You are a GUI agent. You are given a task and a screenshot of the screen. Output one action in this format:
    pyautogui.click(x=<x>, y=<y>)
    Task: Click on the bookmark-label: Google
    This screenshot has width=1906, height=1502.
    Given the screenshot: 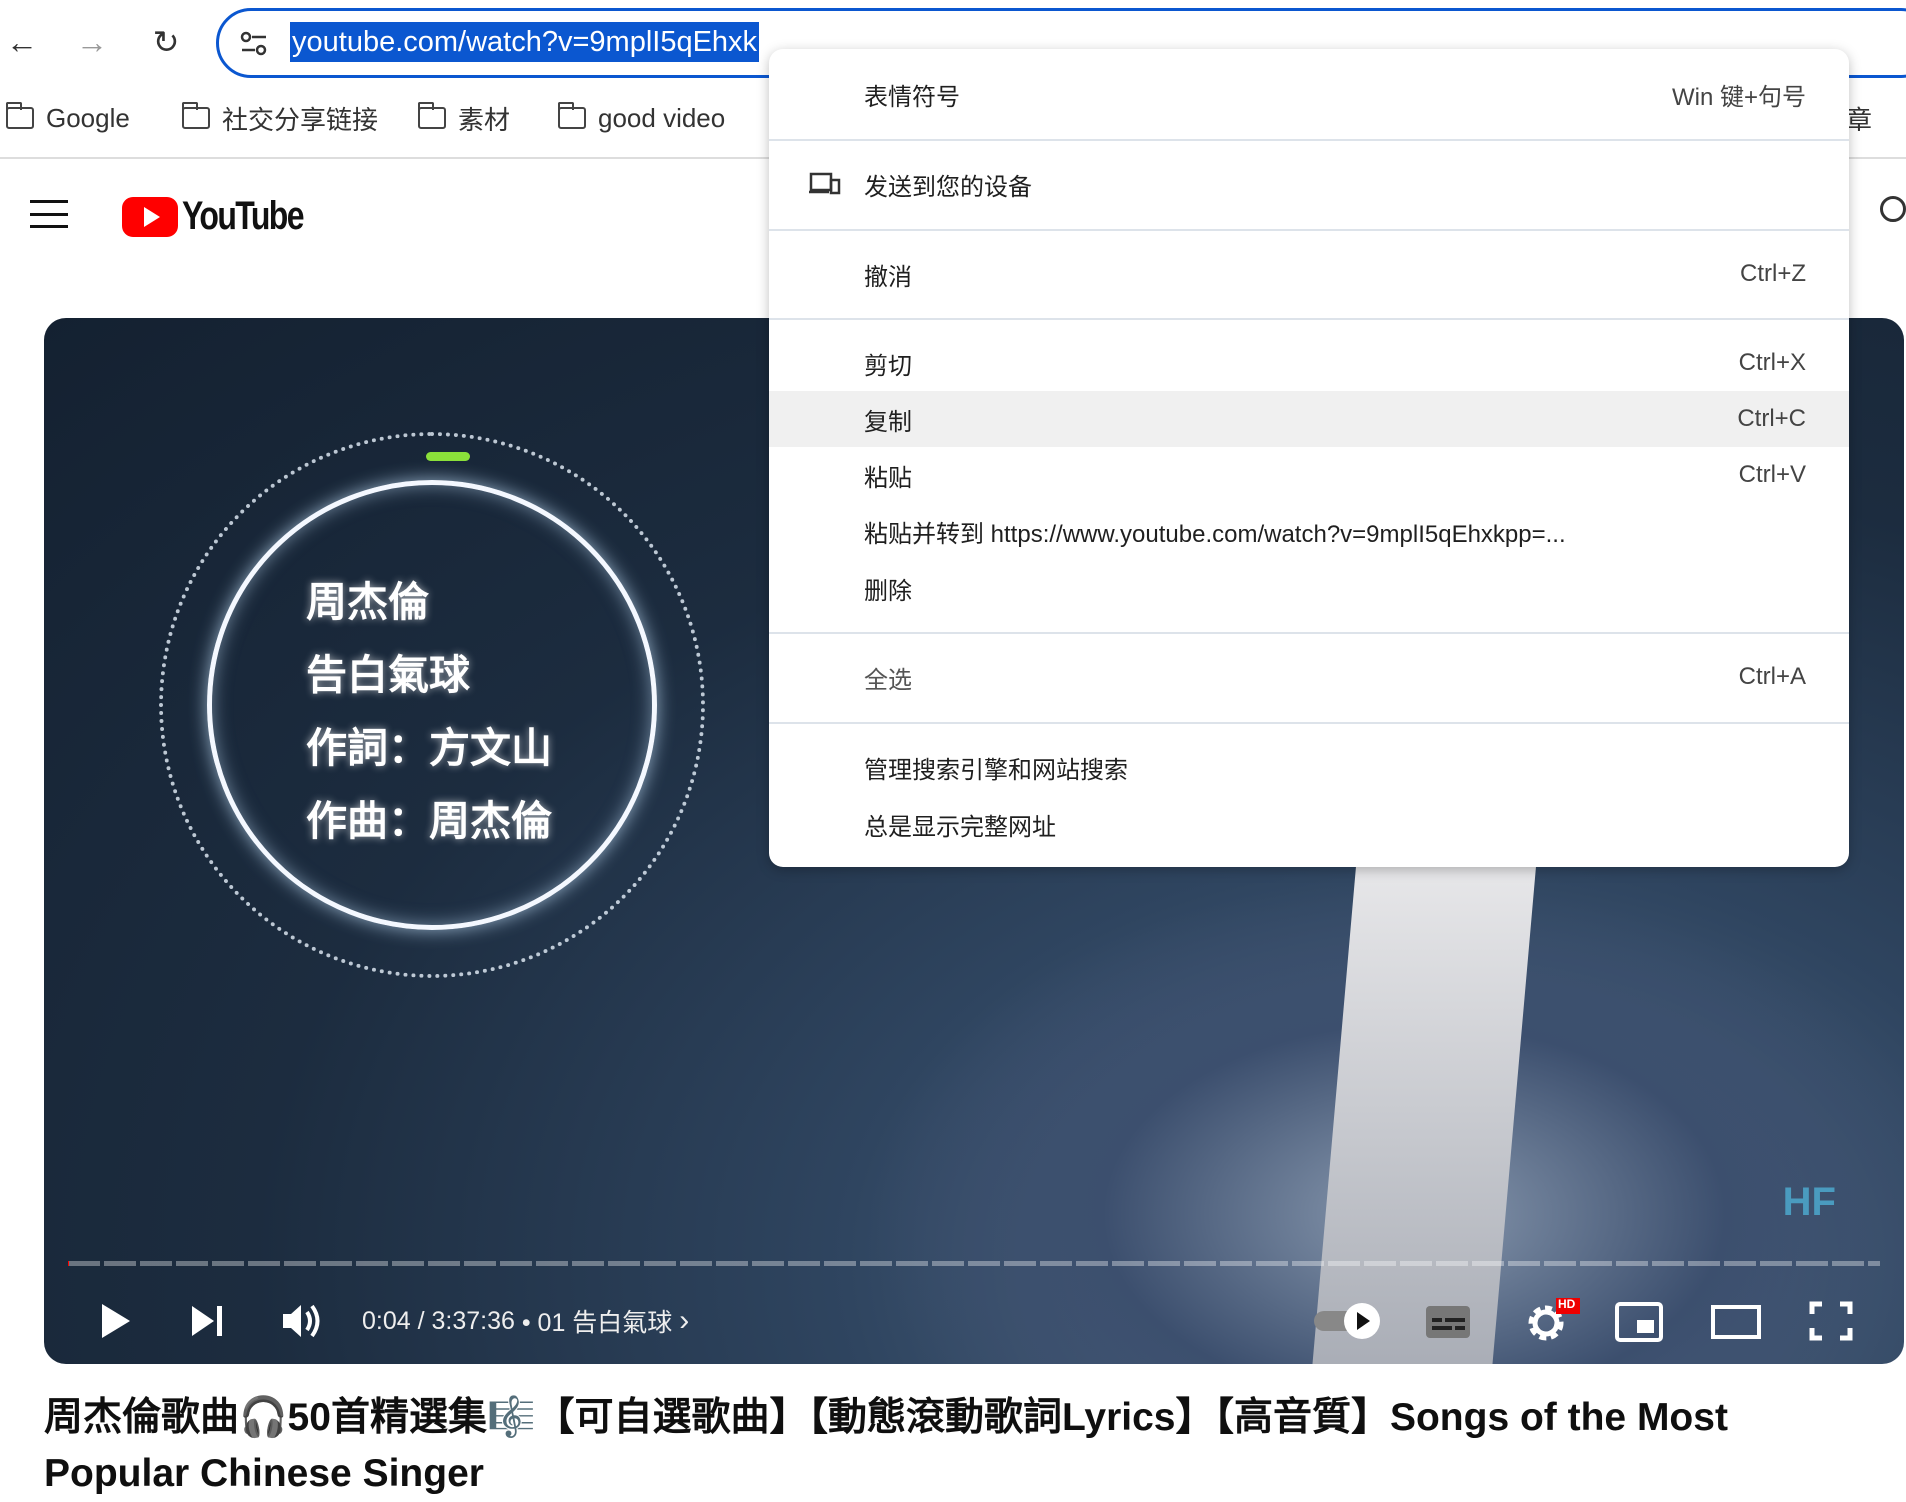 What is the action you would take?
    pyautogui.click(x=88, y=117)
    